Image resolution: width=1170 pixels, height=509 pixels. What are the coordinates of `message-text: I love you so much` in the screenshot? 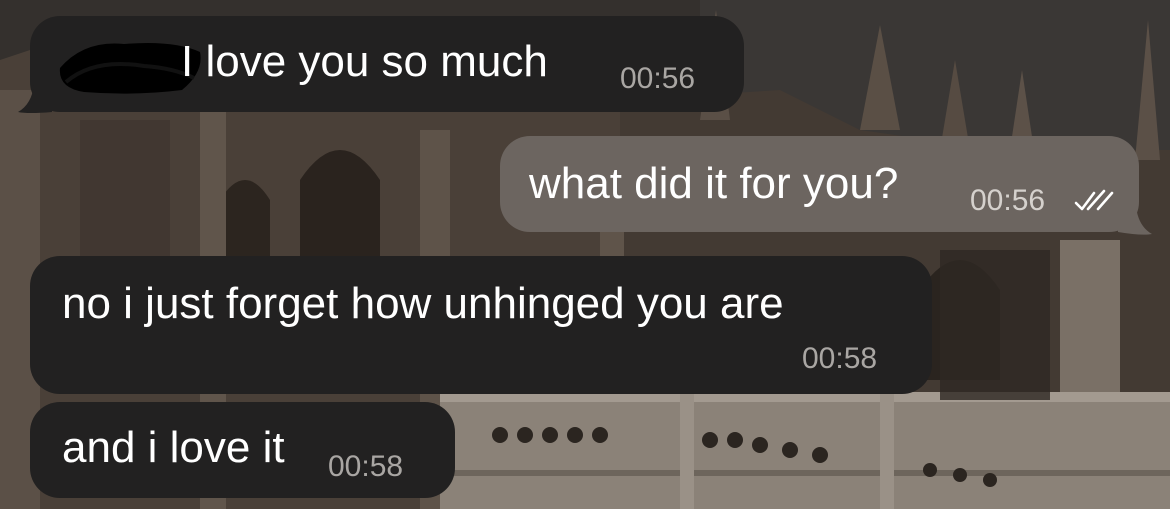 It's located at (364, 61).